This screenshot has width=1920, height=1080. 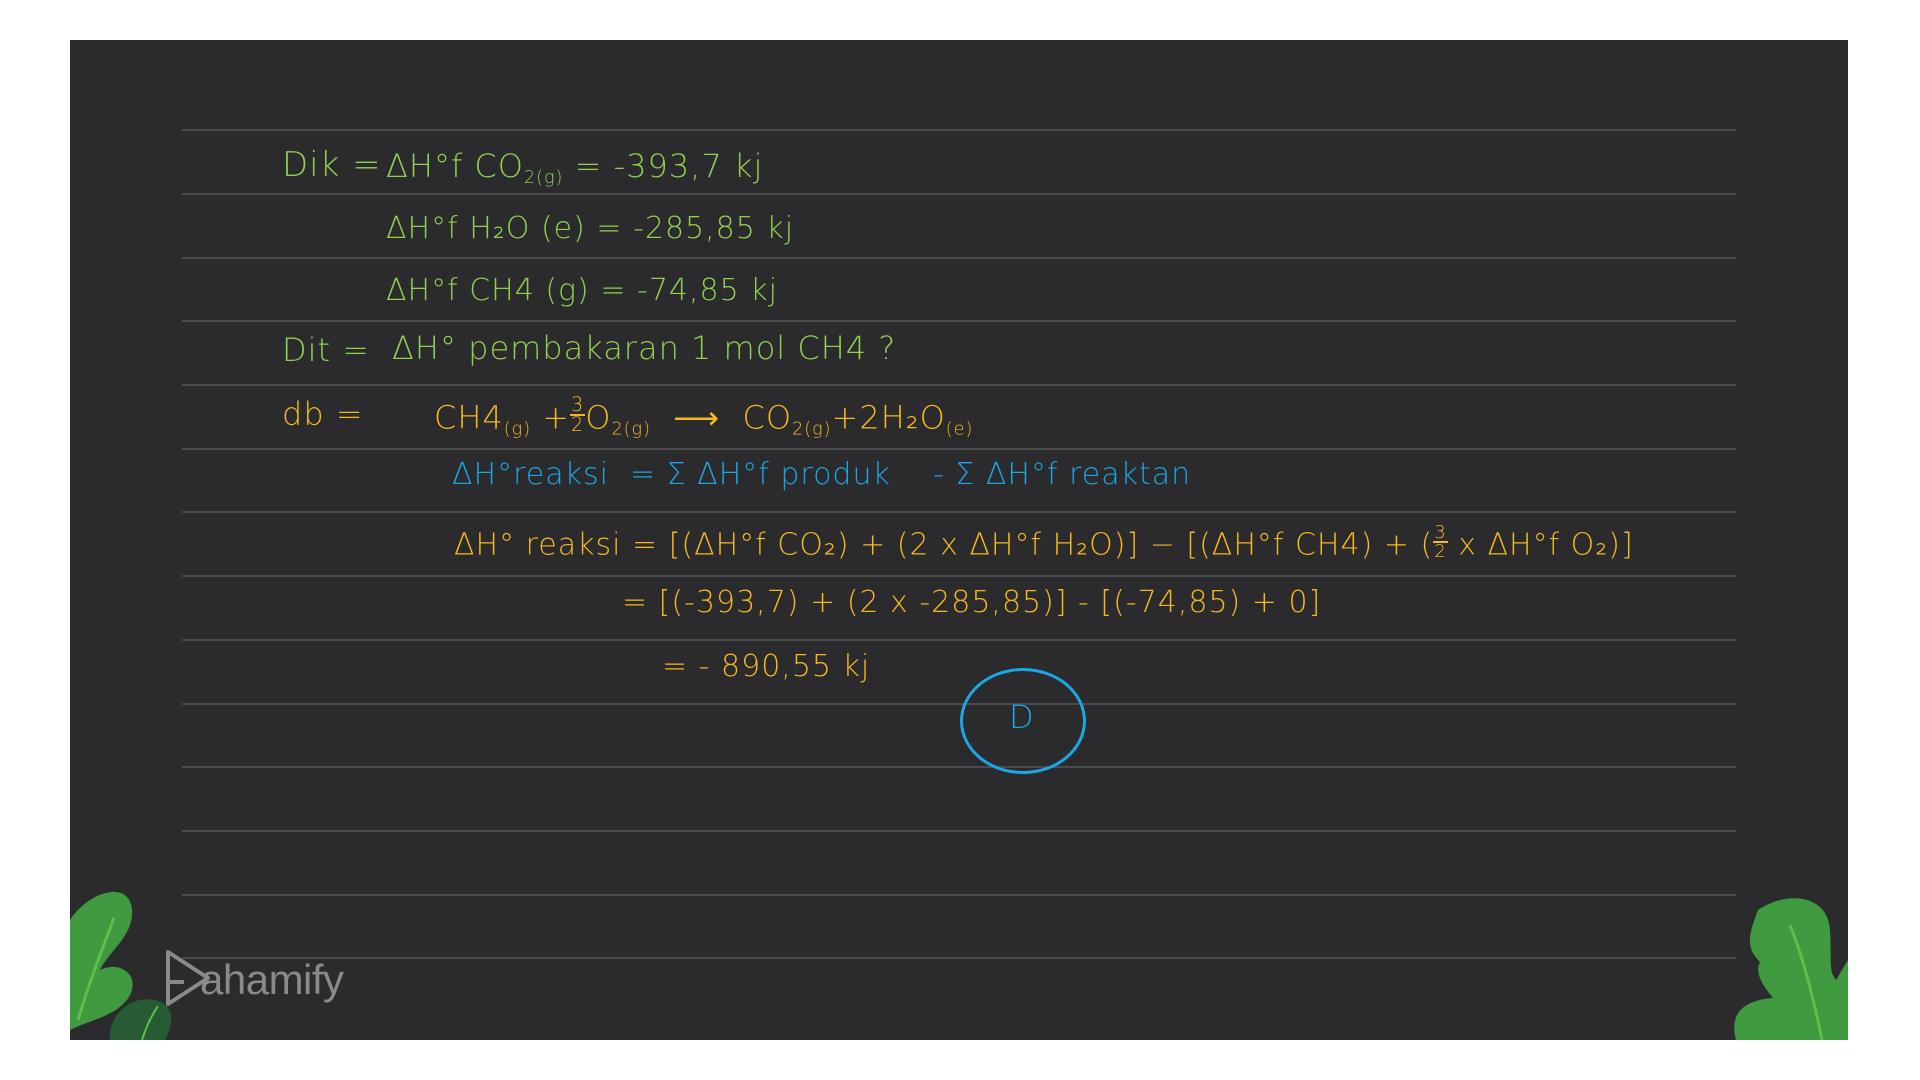 I want to click on step1-lhs: ΔH° reaksi, so click(x=538, y=545).